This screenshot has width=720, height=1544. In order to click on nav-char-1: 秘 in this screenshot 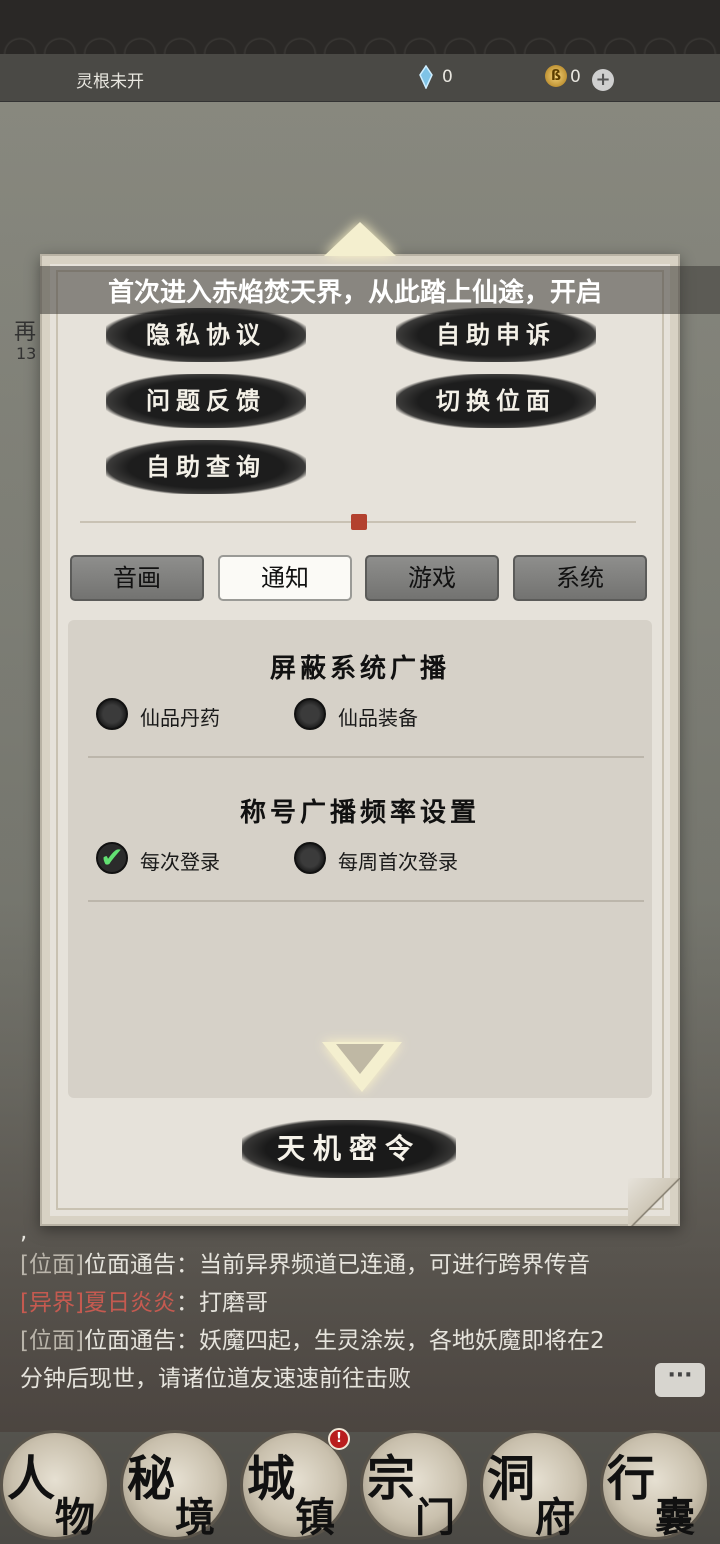, I will do `click(151, 1479)`.